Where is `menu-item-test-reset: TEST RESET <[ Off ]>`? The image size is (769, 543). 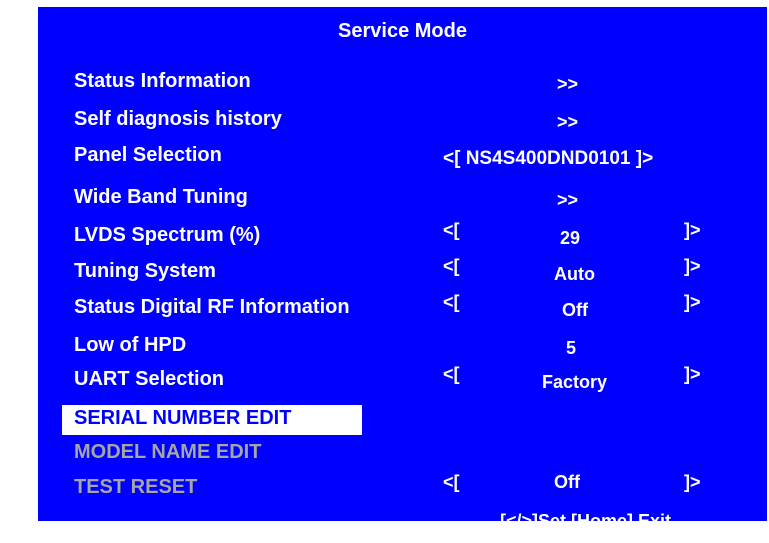 menu-item-test-reset: TEST RESET <[ Off ]> is located at coordinates (402, 489).